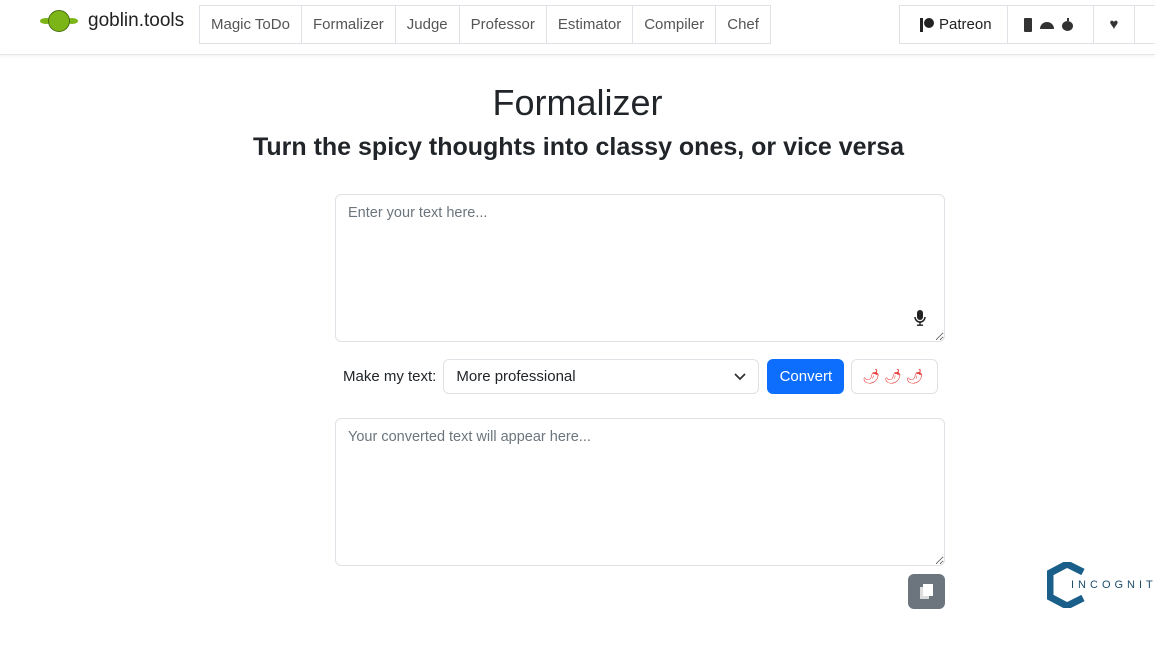 The height and width of the screenshot is (649, 1155). Describe the element at coordinates (640, 268) in the screenshot. I see `input-textarea` at that location.